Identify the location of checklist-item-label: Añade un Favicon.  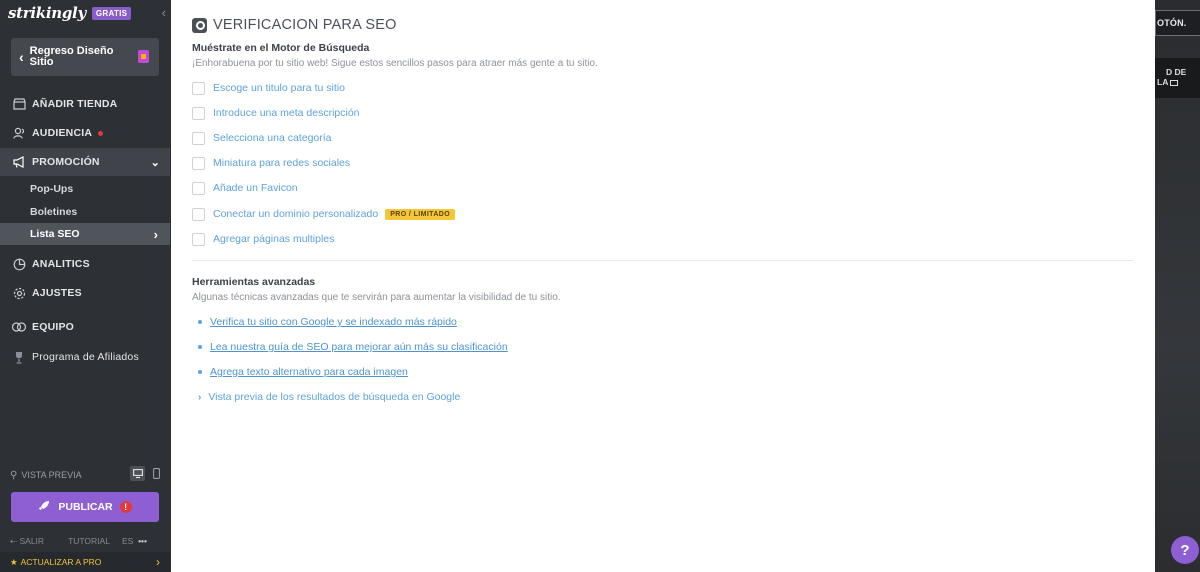
(255, 188).